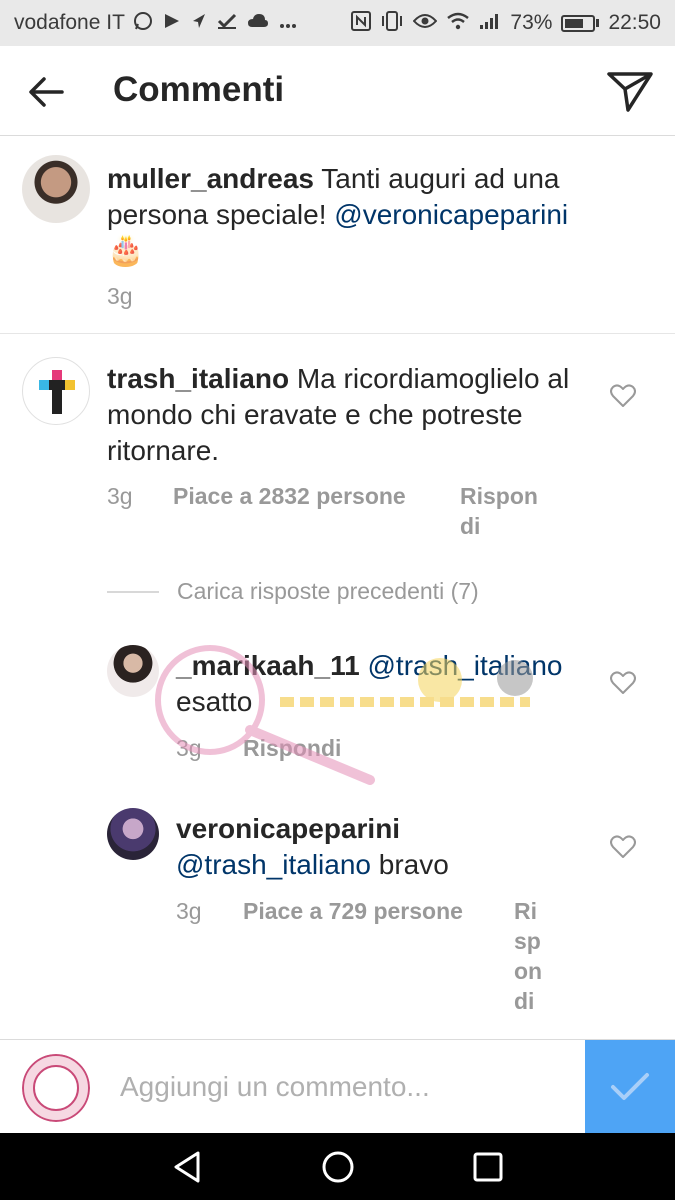 Image resolution: width=675 pixels, height=1200 pixels. Describe the element at coordinates (198, 378) in the screenshot. I see `comment-username: trash_italiano` at that location.